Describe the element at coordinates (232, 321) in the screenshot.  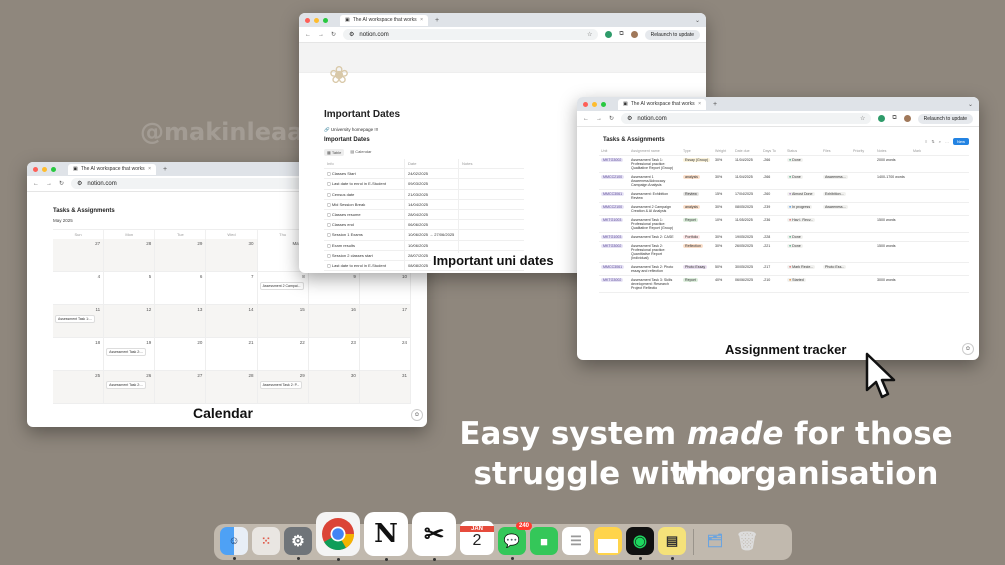
I see `calendar-day-cell: 14` at that location.